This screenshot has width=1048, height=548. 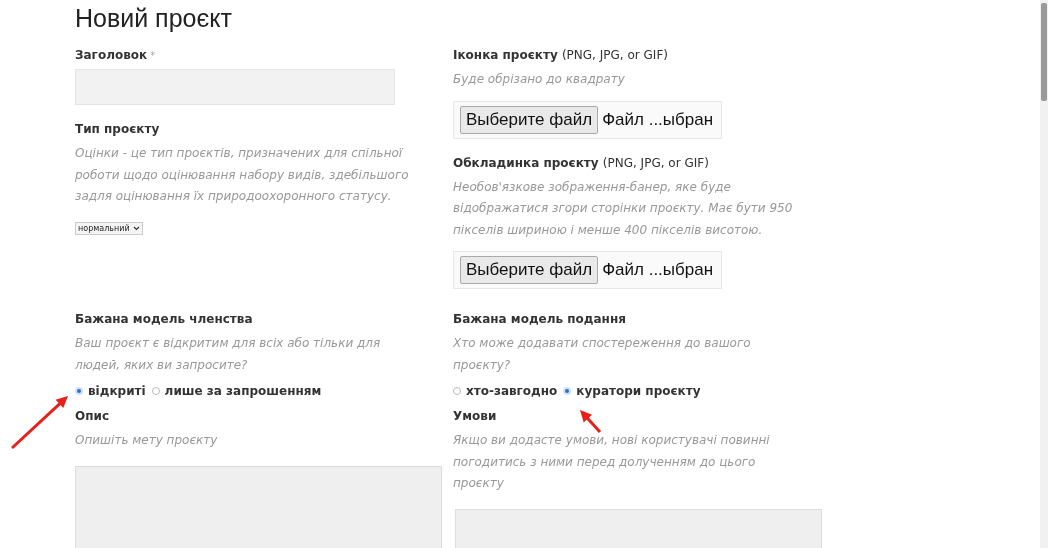 What do you see at coordinates (228, 354) in the screenshot?
I see `help-text: Ваш проєкт є відкритим для всіх або тільки для людей, яких ви запросите?` at bounding box center [228, 354].